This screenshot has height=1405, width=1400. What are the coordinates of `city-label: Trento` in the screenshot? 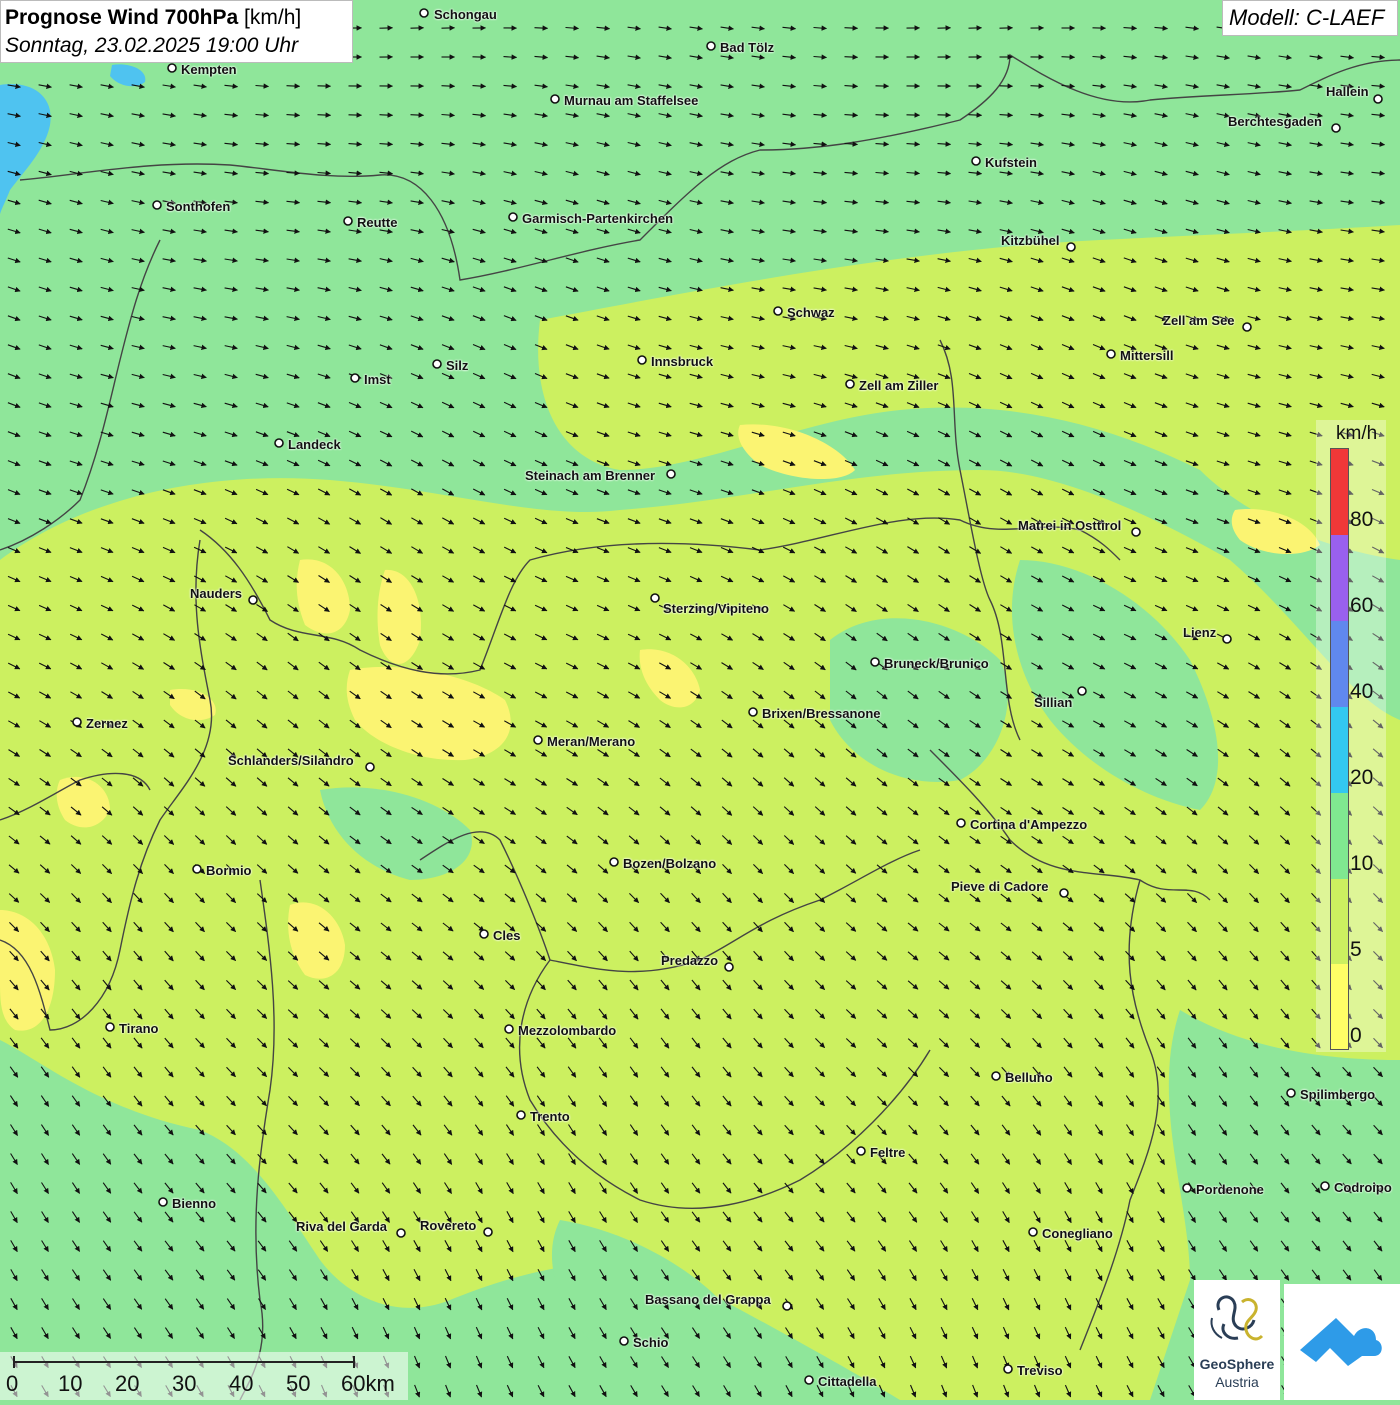 It's located at (550, 1116).